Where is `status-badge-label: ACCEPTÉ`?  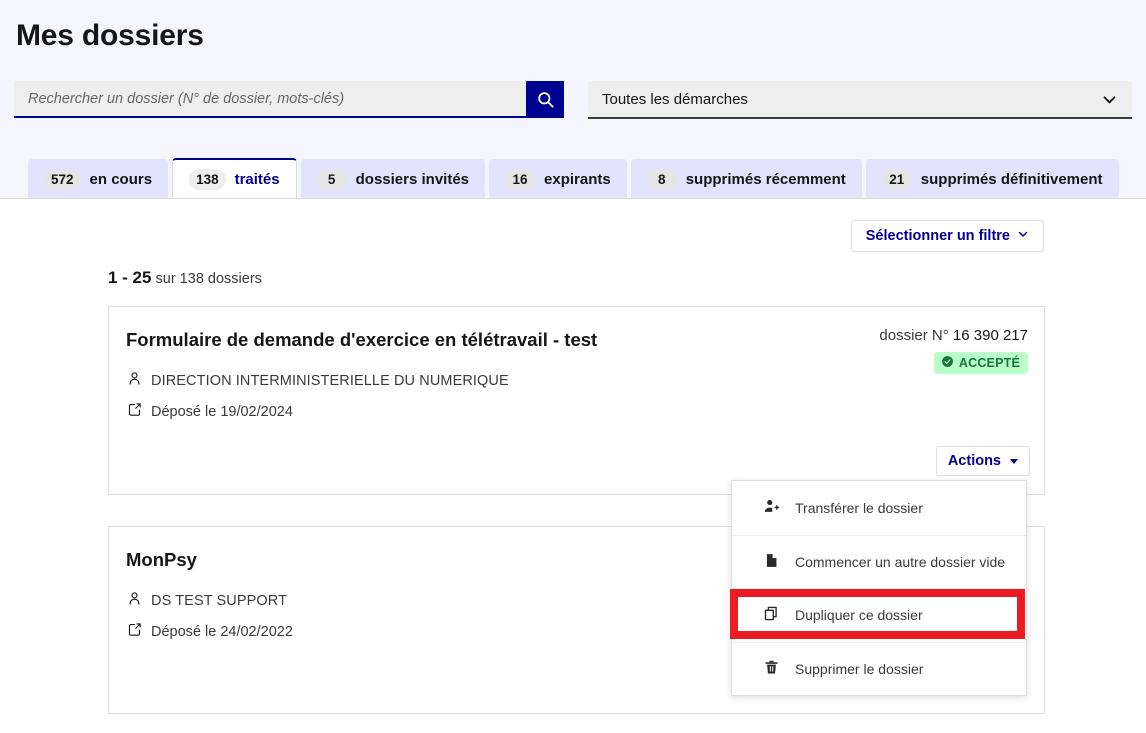
status-badge-label: ACCEPTÉ is located at coordinates (989, 363).